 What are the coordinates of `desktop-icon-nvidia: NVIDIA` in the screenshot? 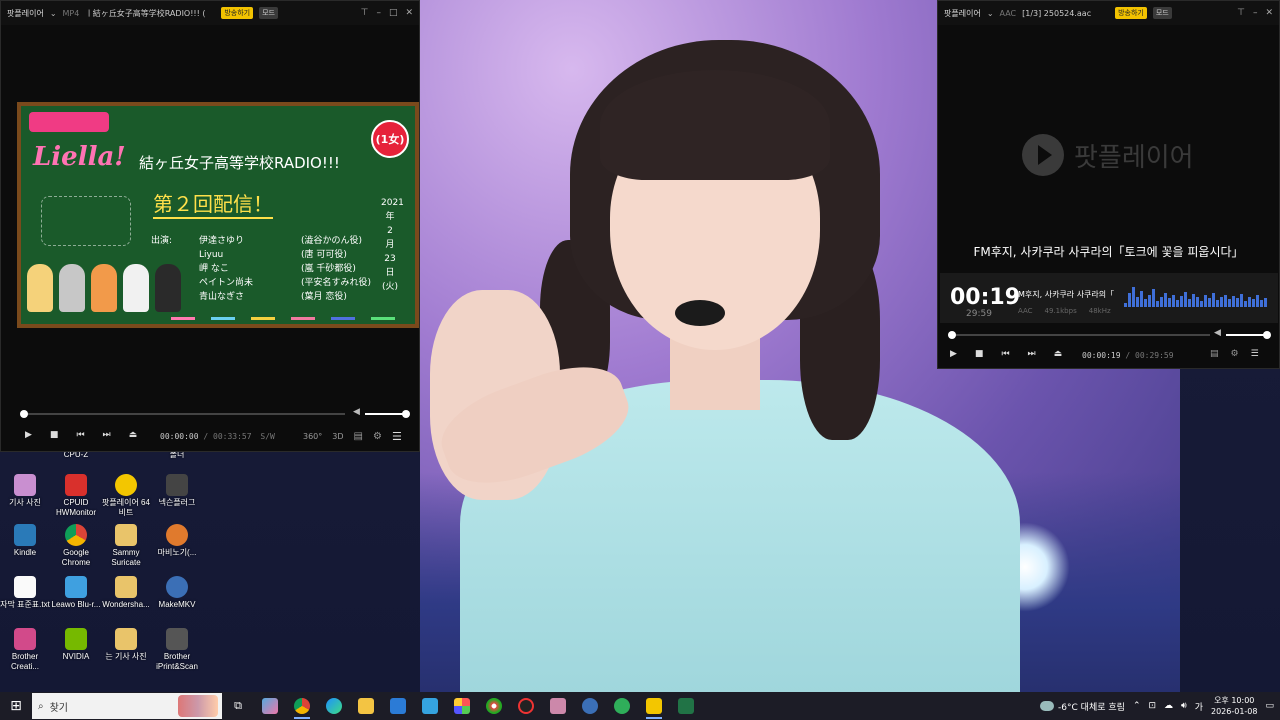 It's located at (76, 645).